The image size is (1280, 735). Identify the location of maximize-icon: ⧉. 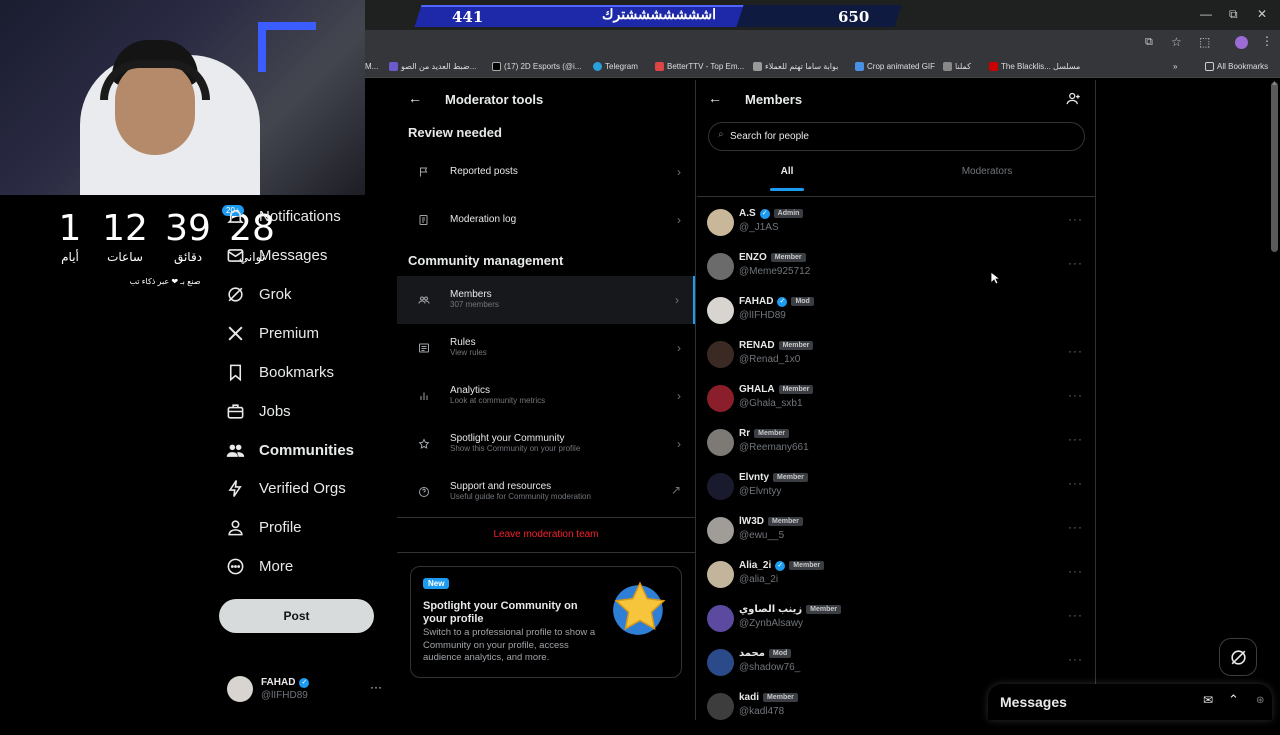
(1233, 14).